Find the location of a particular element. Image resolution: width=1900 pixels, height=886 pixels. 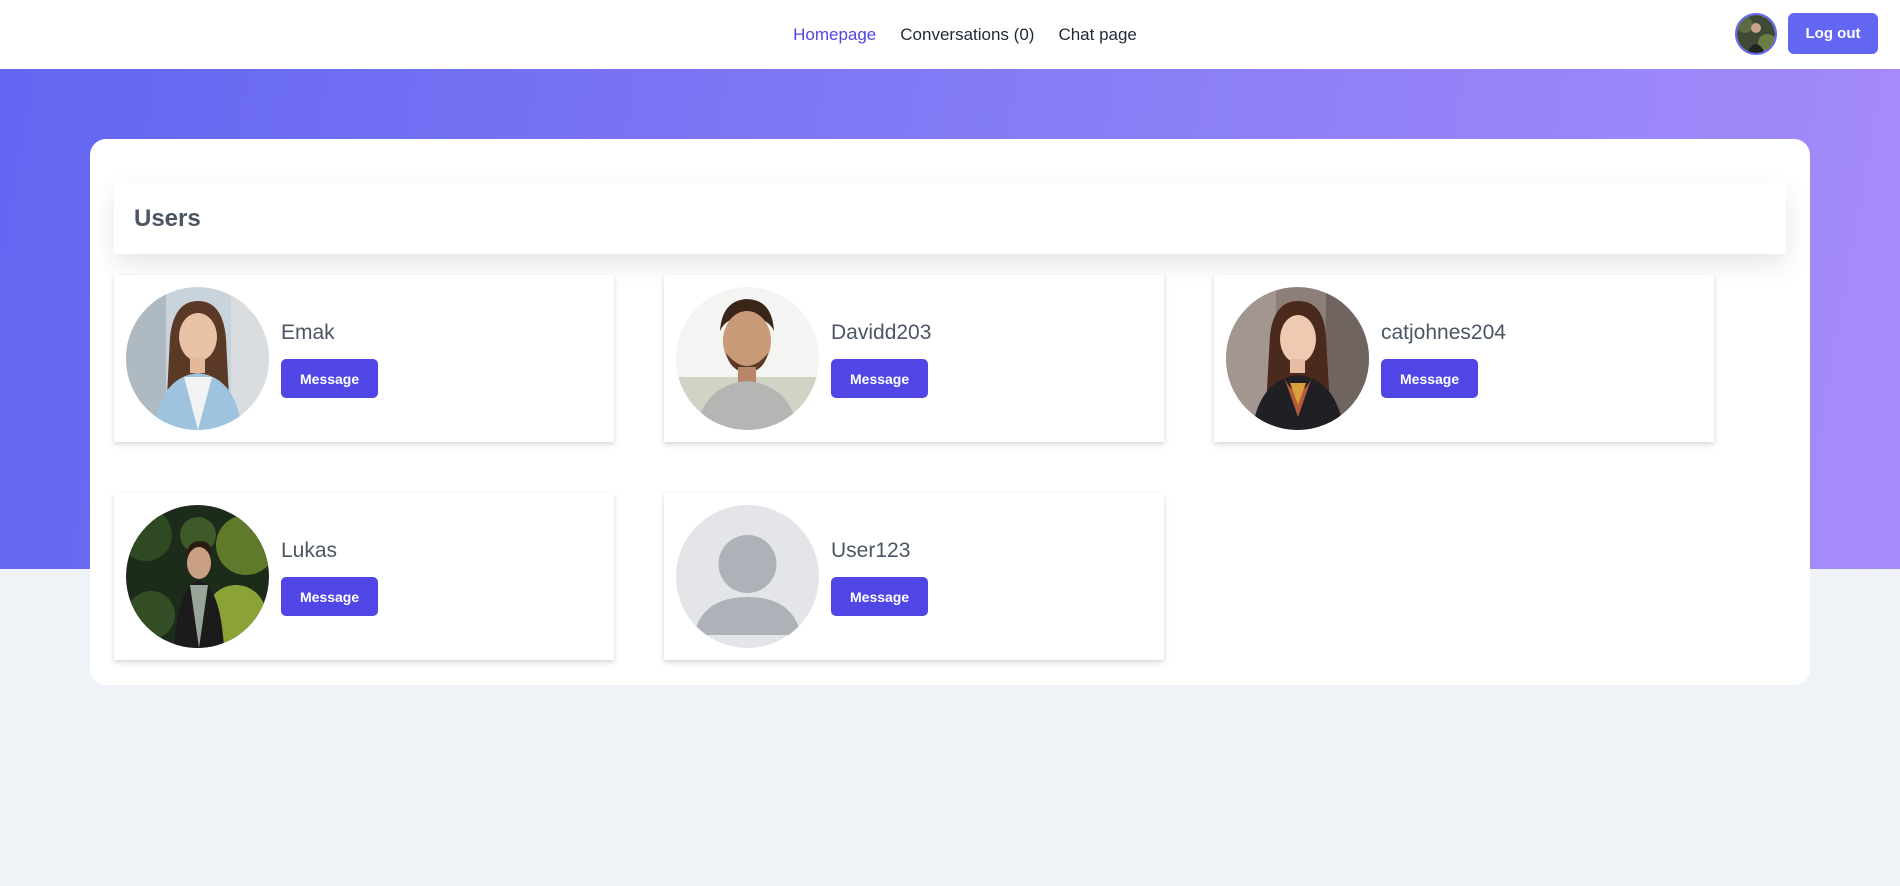

user-card-lukas: Lukas Message is located at coordinates (364, 576).